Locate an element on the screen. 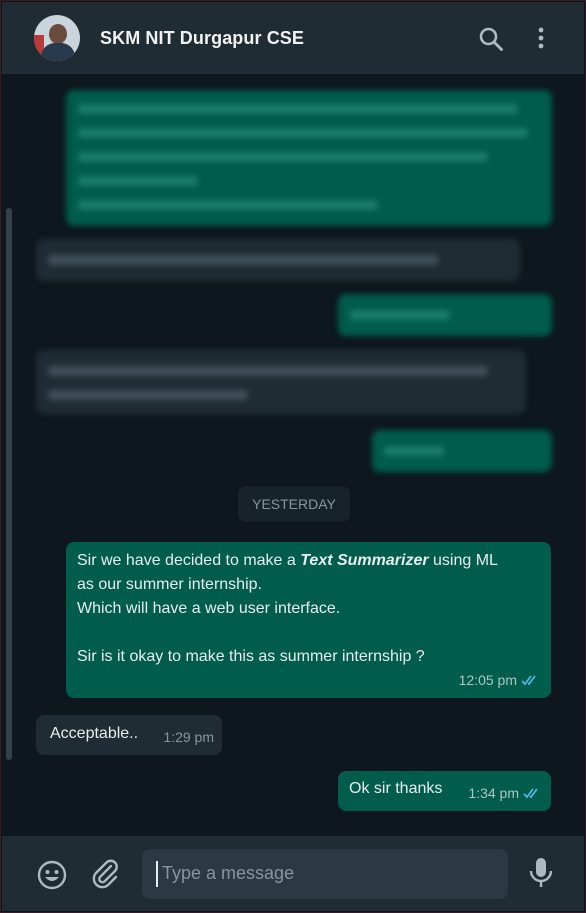 The image size is (586, 913). message-text: Ok sir thanks is located at coordinates (396, 788).